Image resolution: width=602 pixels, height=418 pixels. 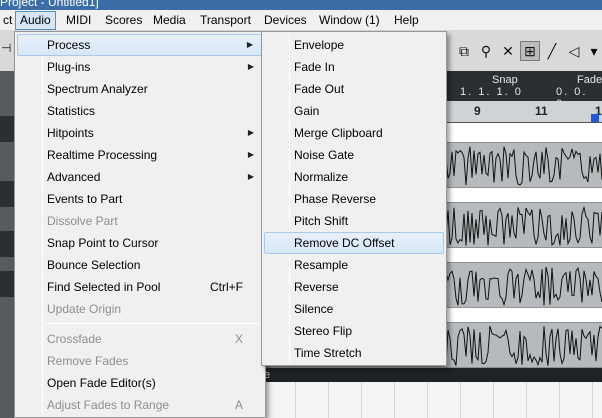 What do you see at coordinates (354, 265) in the screenshot?
I see `submenu-item-resample: Resample` at bounding box center [354, 265].